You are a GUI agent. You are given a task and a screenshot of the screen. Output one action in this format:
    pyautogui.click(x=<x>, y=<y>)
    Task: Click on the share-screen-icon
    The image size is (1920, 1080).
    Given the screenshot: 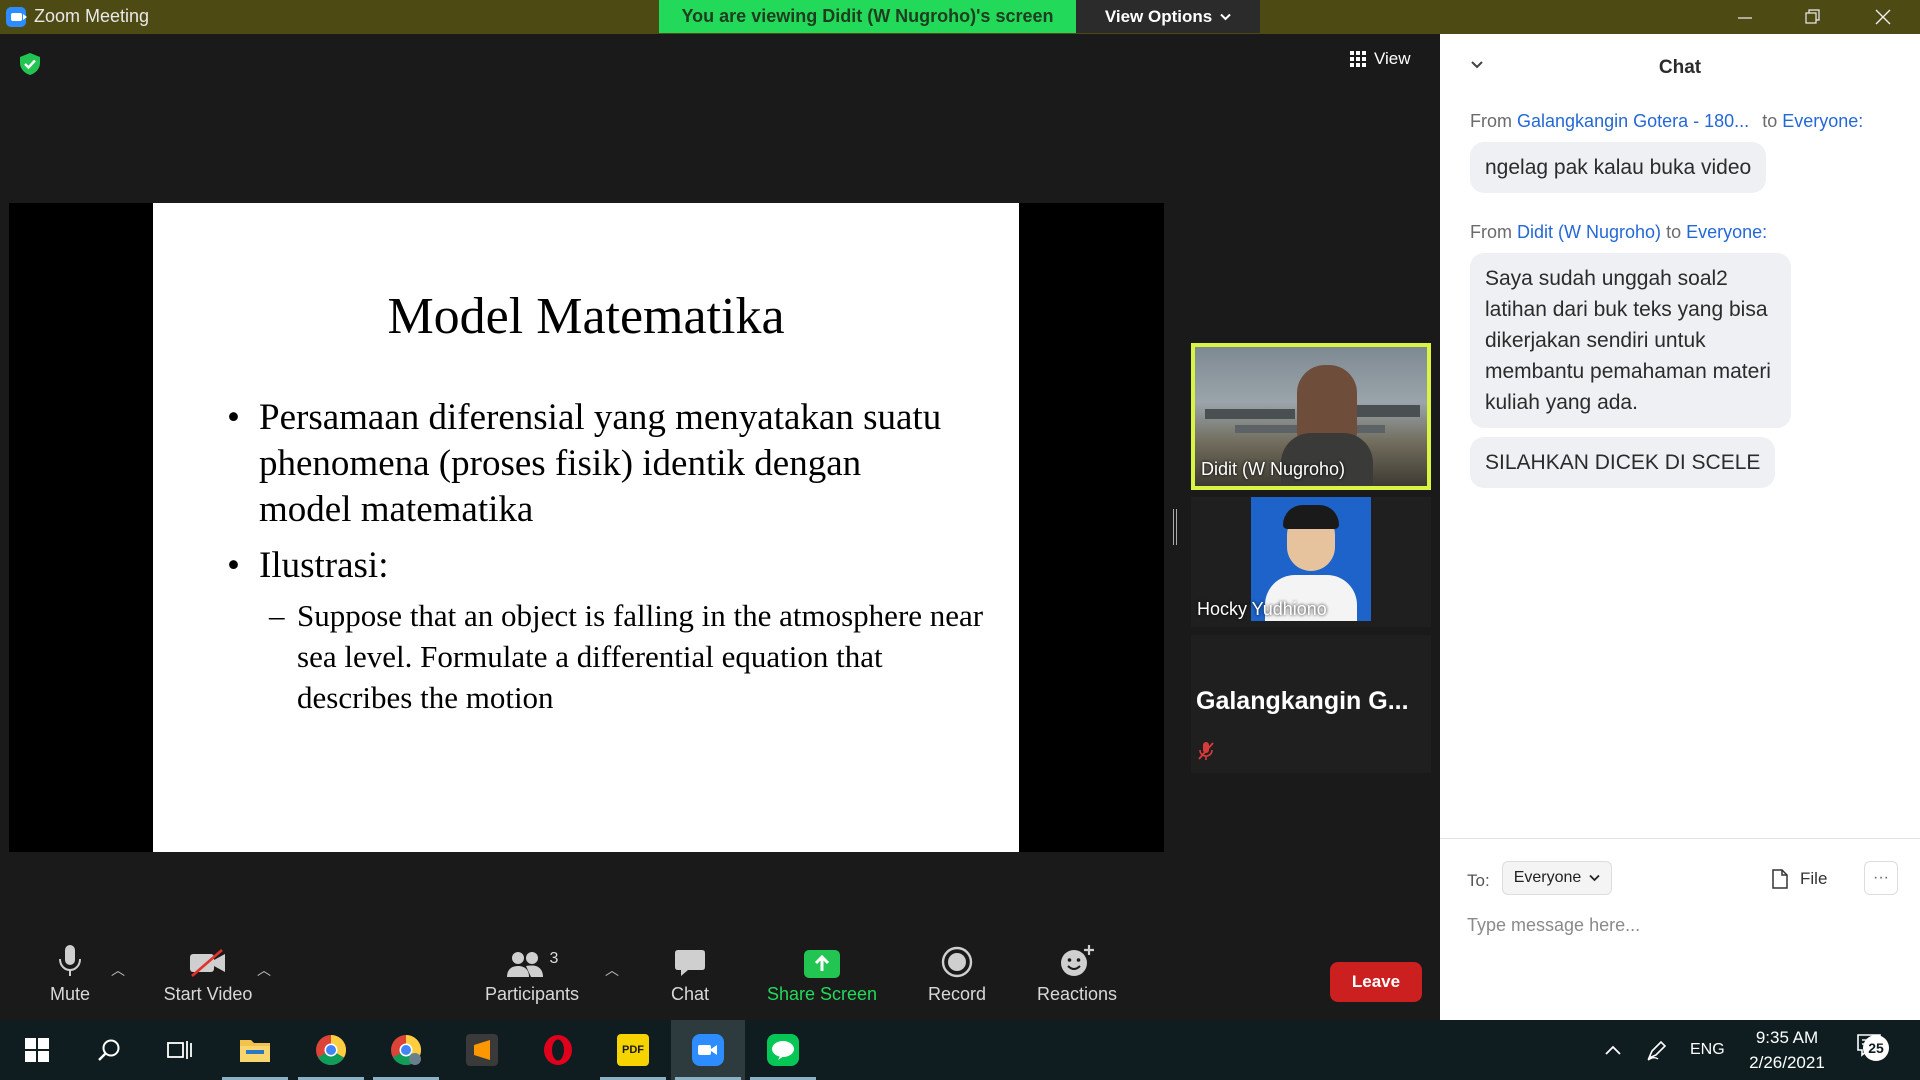 What is the action you would take?
    pyautogui.click(x=822, y=954)
    